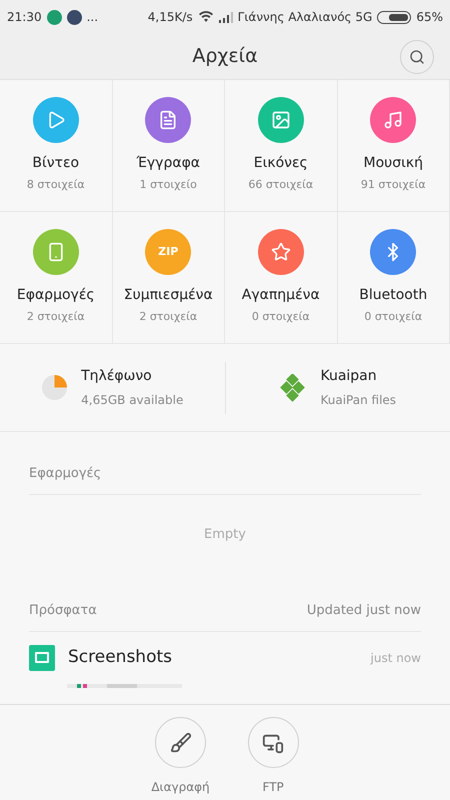 This screenshot has width=450, height=800. Describe the element at coordinates (280, 120) in the screenshot. I see `image-icon` at that location.